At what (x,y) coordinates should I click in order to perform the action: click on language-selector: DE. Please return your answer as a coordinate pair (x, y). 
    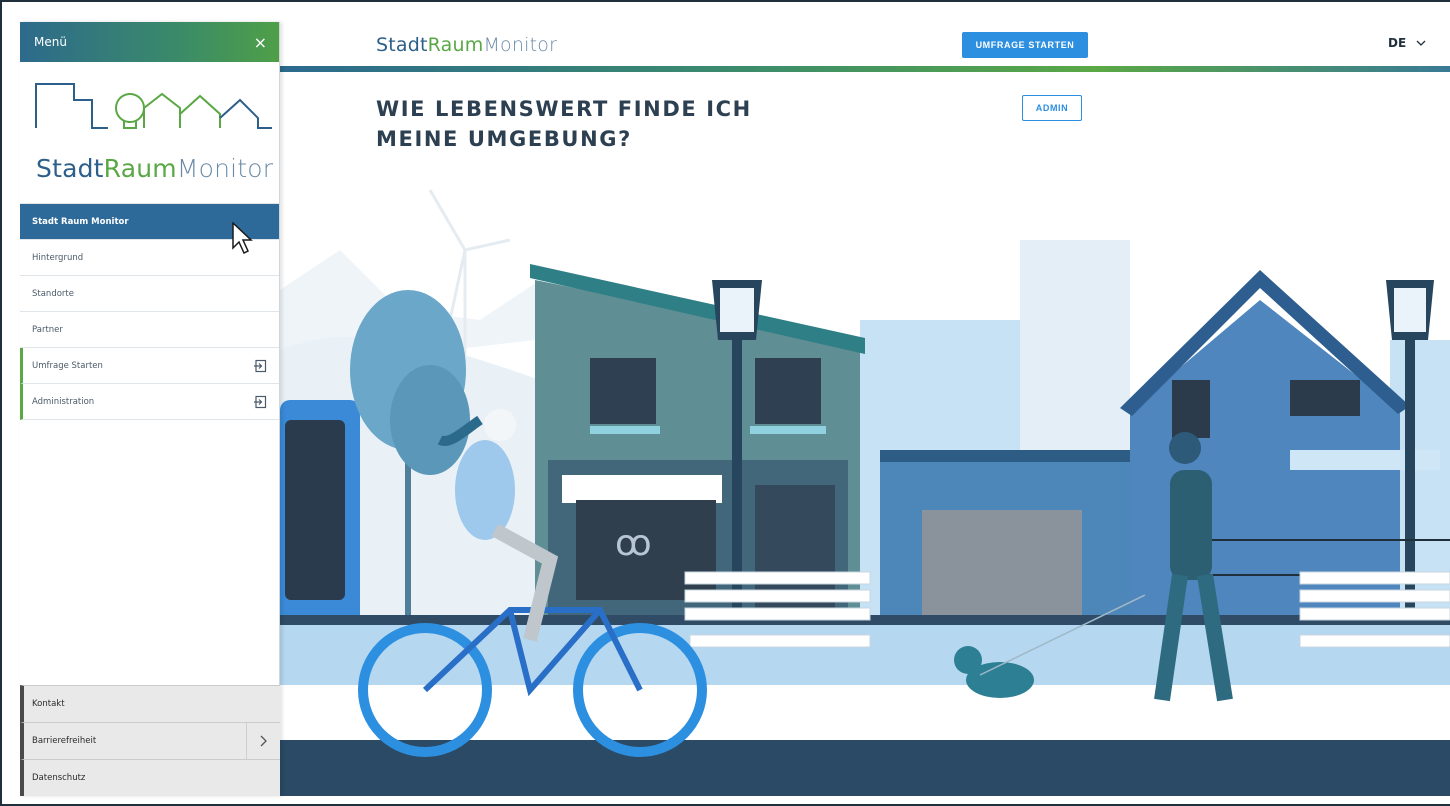
    Looking at the image, I should click on (1407, 43).